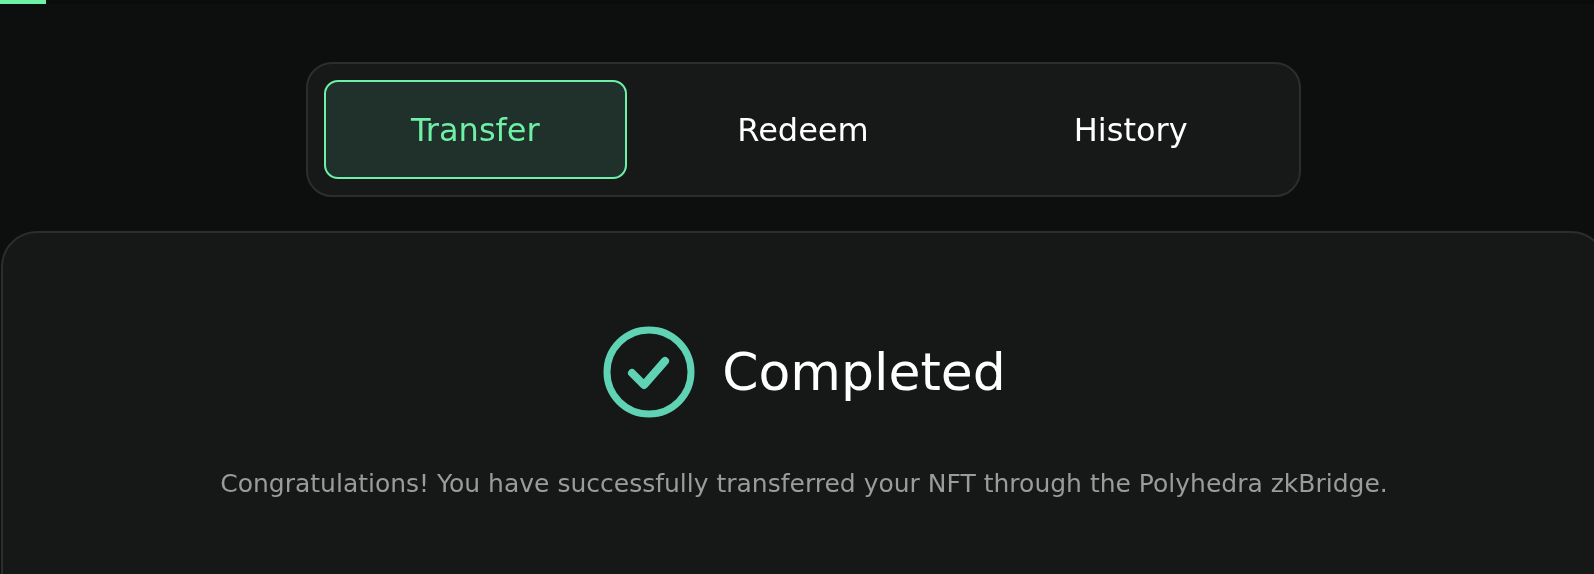  What do you see at coordinates (1130, 129) in the screenshot?
I see `tab: History` at bounding box center [1130, 129].